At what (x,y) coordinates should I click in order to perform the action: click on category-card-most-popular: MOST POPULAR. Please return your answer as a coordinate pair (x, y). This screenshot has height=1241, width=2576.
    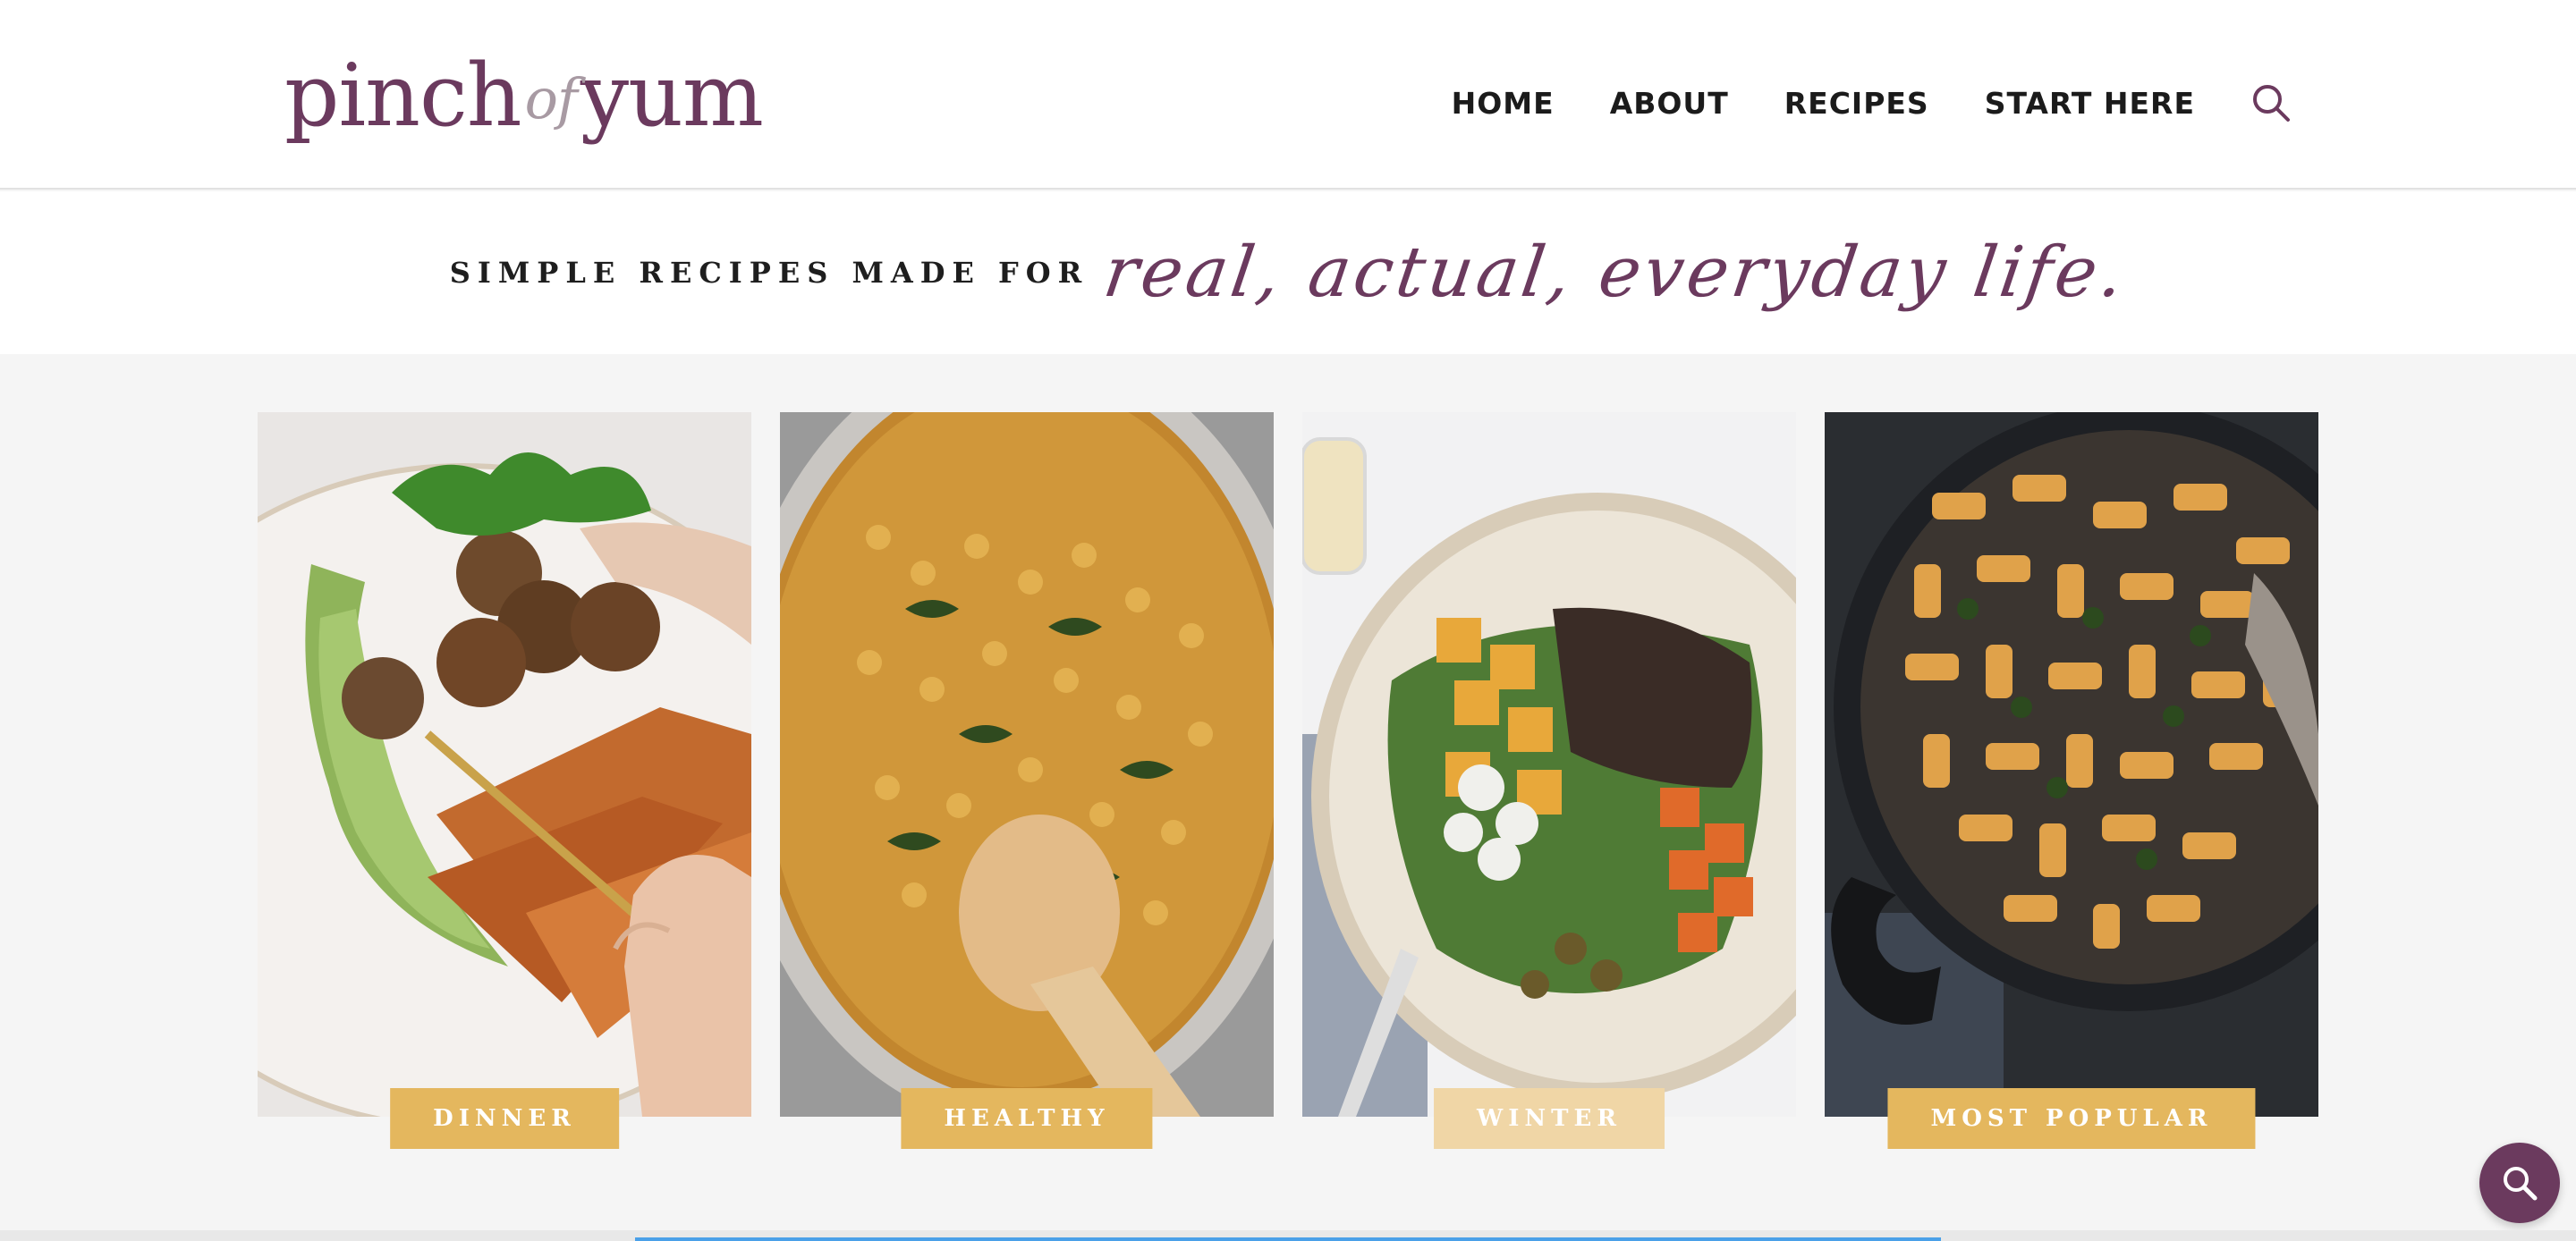
    Looking at the image, I should click on (2071, 783).